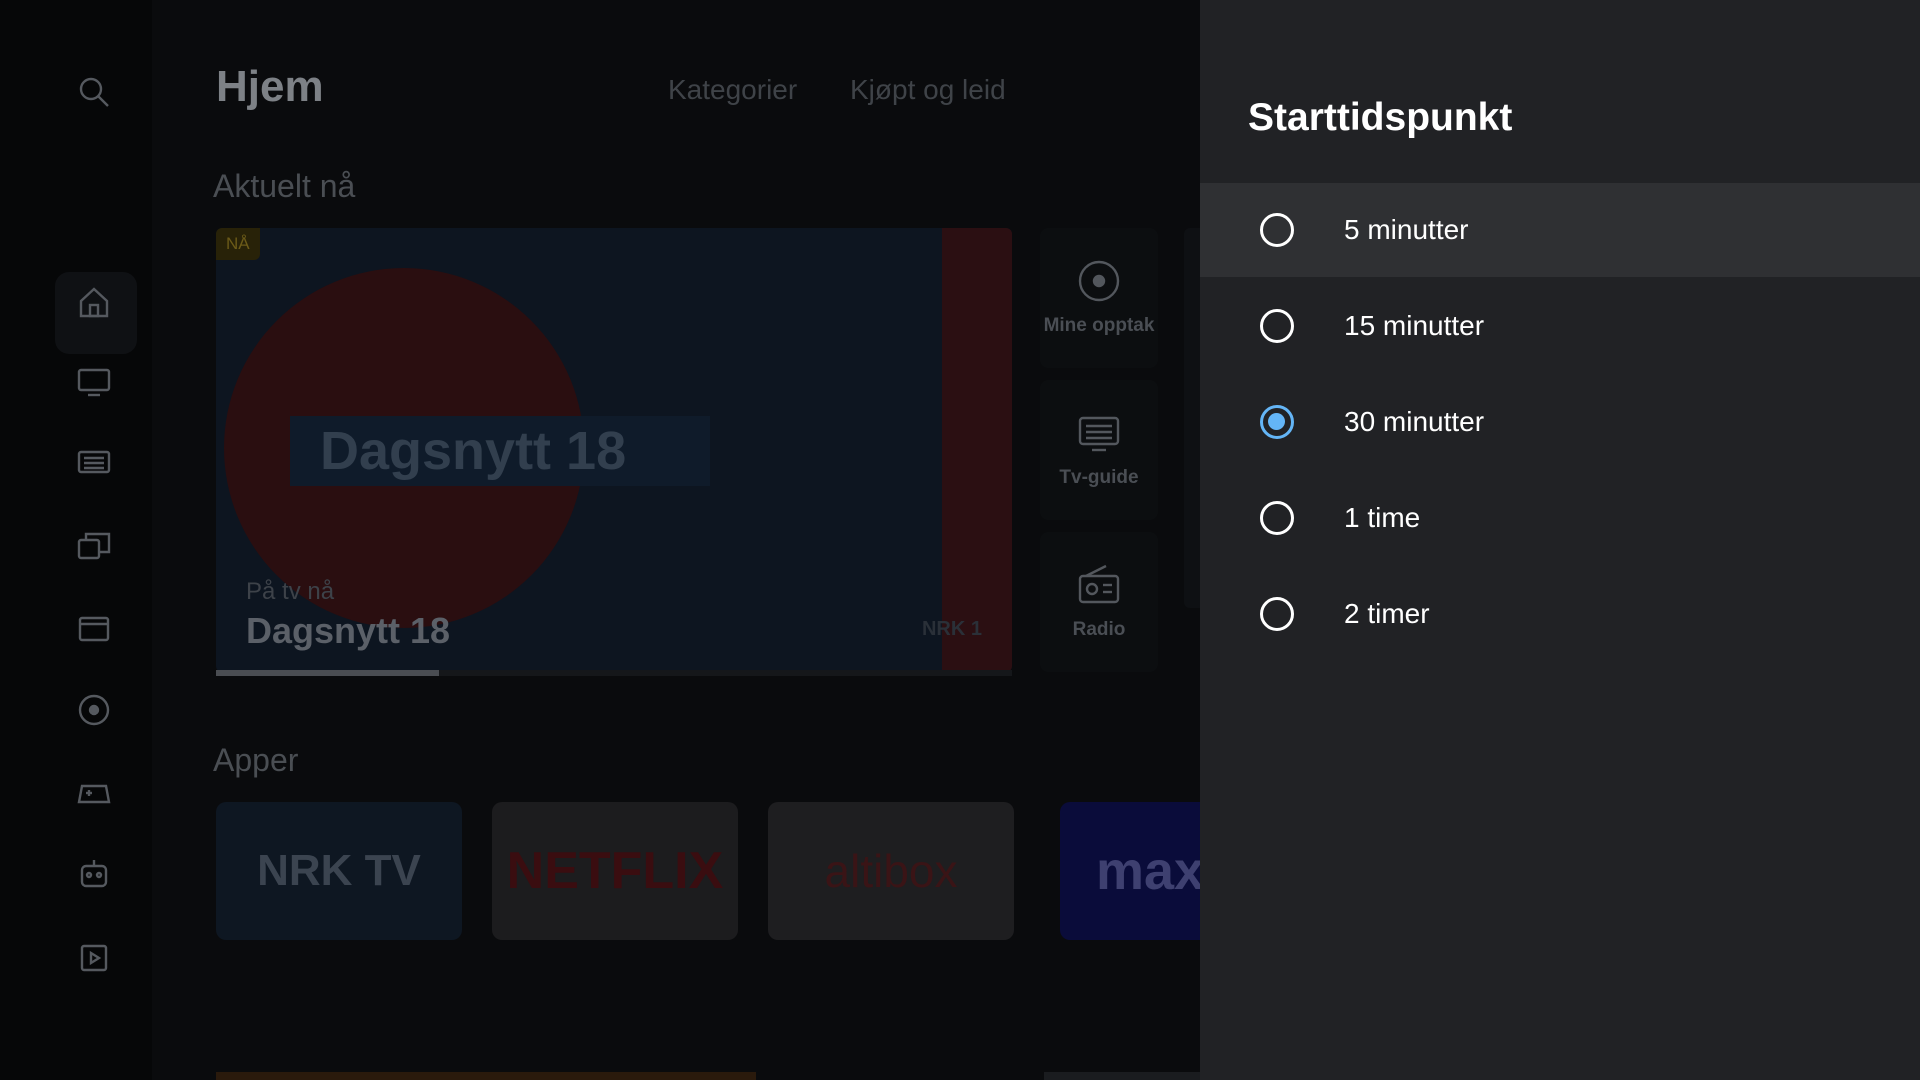 The image size is (1920, 1080). Describe the element at coordinates (94, 92) in the screenshot. I see `search-icon` at that location.